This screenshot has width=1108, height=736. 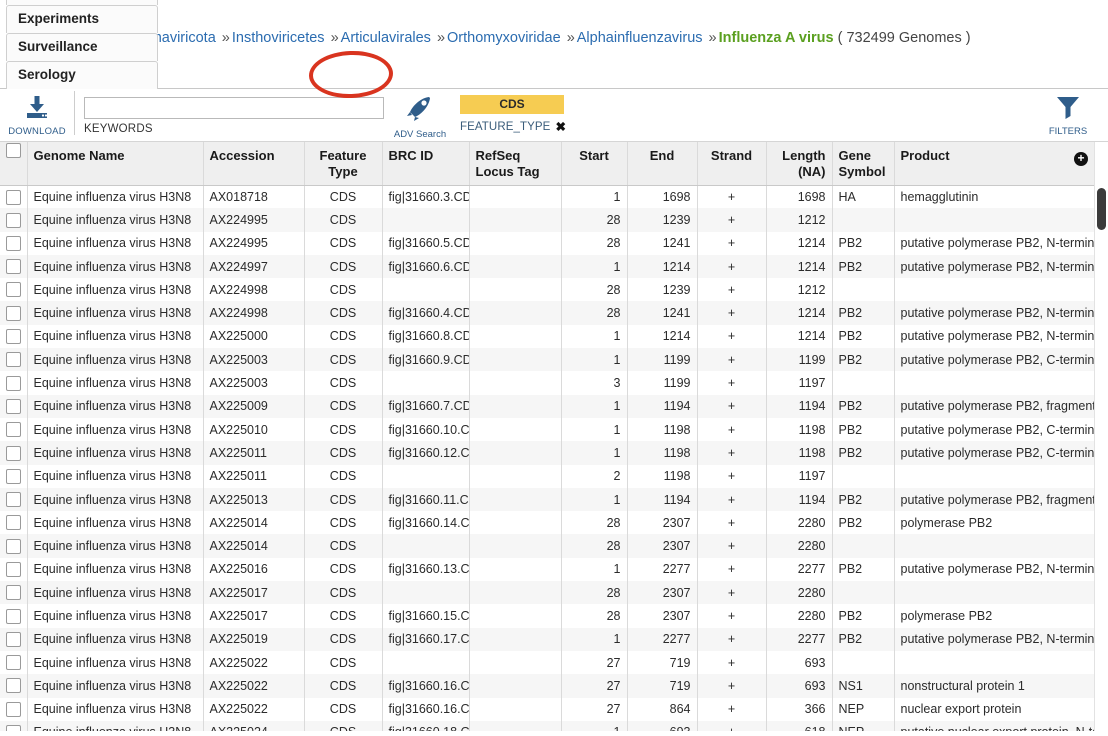 I want to click on search-input, so click(x=234, y=108).